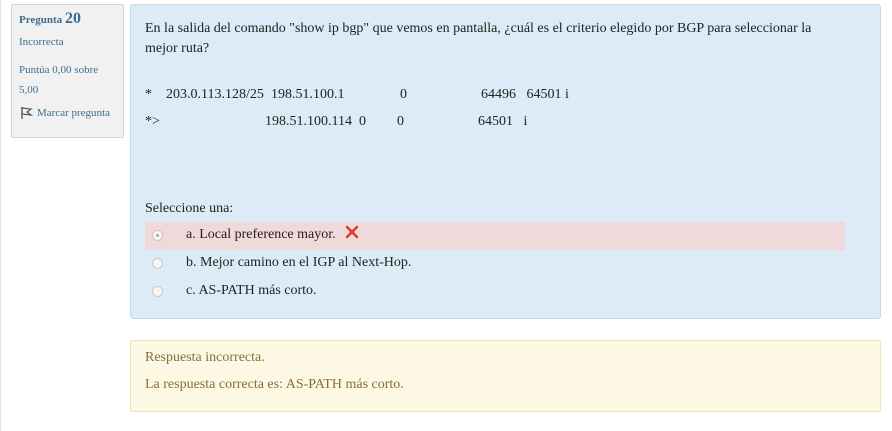 The width and height of the screenshot is (892, 431). Describe the element at coordinates (352, 234) in the screenshot. I see `incorrect-x-icon` at that location.